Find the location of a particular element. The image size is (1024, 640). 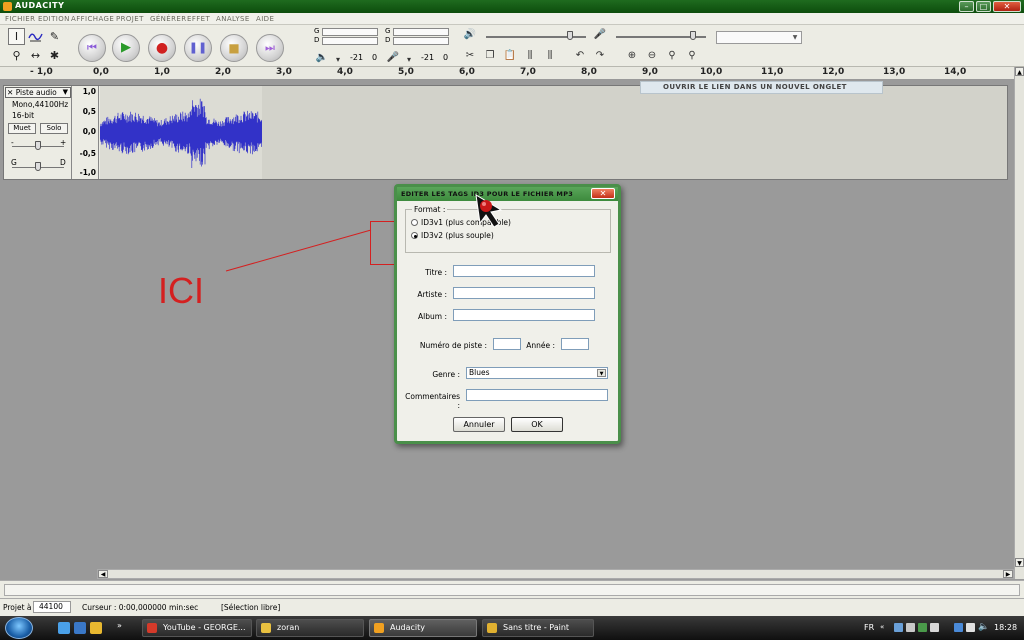

skip-start-button: ⏮ is located at coordinates (92, 48).